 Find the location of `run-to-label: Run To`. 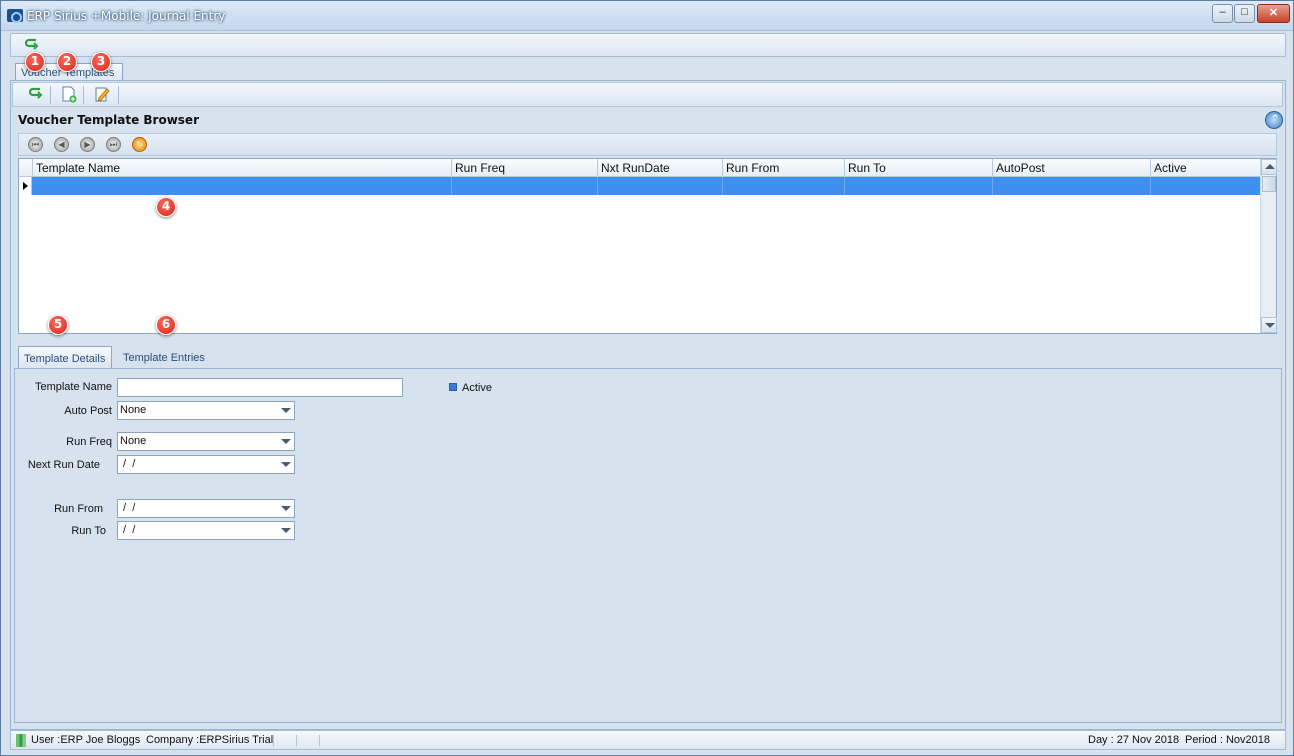

run-to-label: Run To is located at coordinates (88, 531).